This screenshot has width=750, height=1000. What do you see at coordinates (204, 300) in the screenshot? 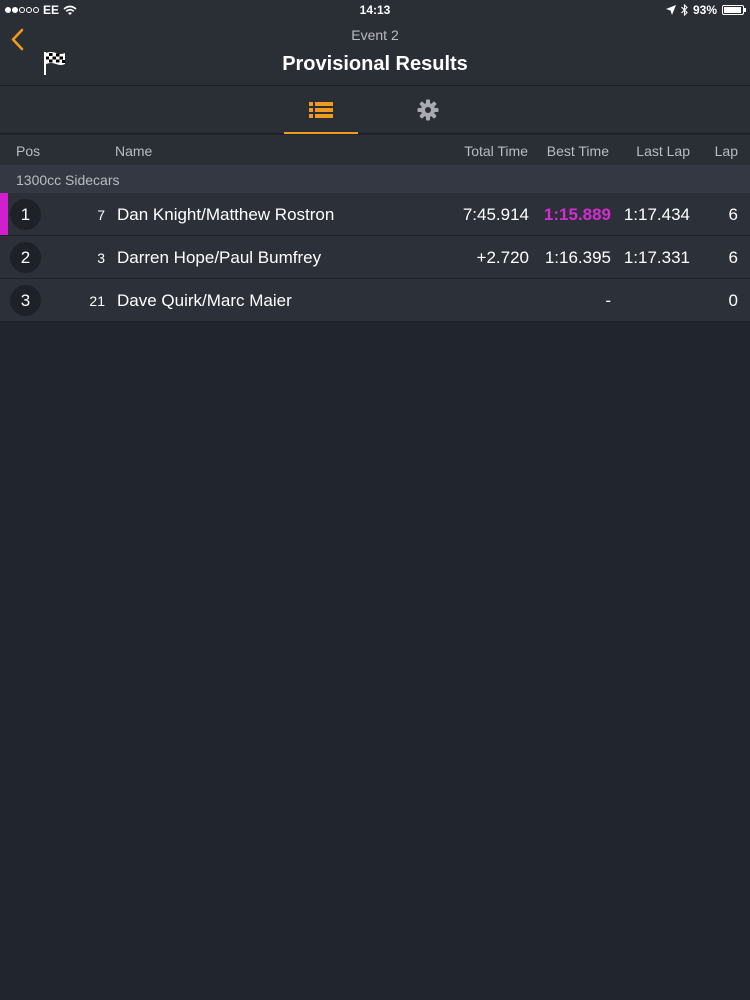
I see `rider-name: Dave Quirk/Marc Maier` at bounding box center [204, 300].